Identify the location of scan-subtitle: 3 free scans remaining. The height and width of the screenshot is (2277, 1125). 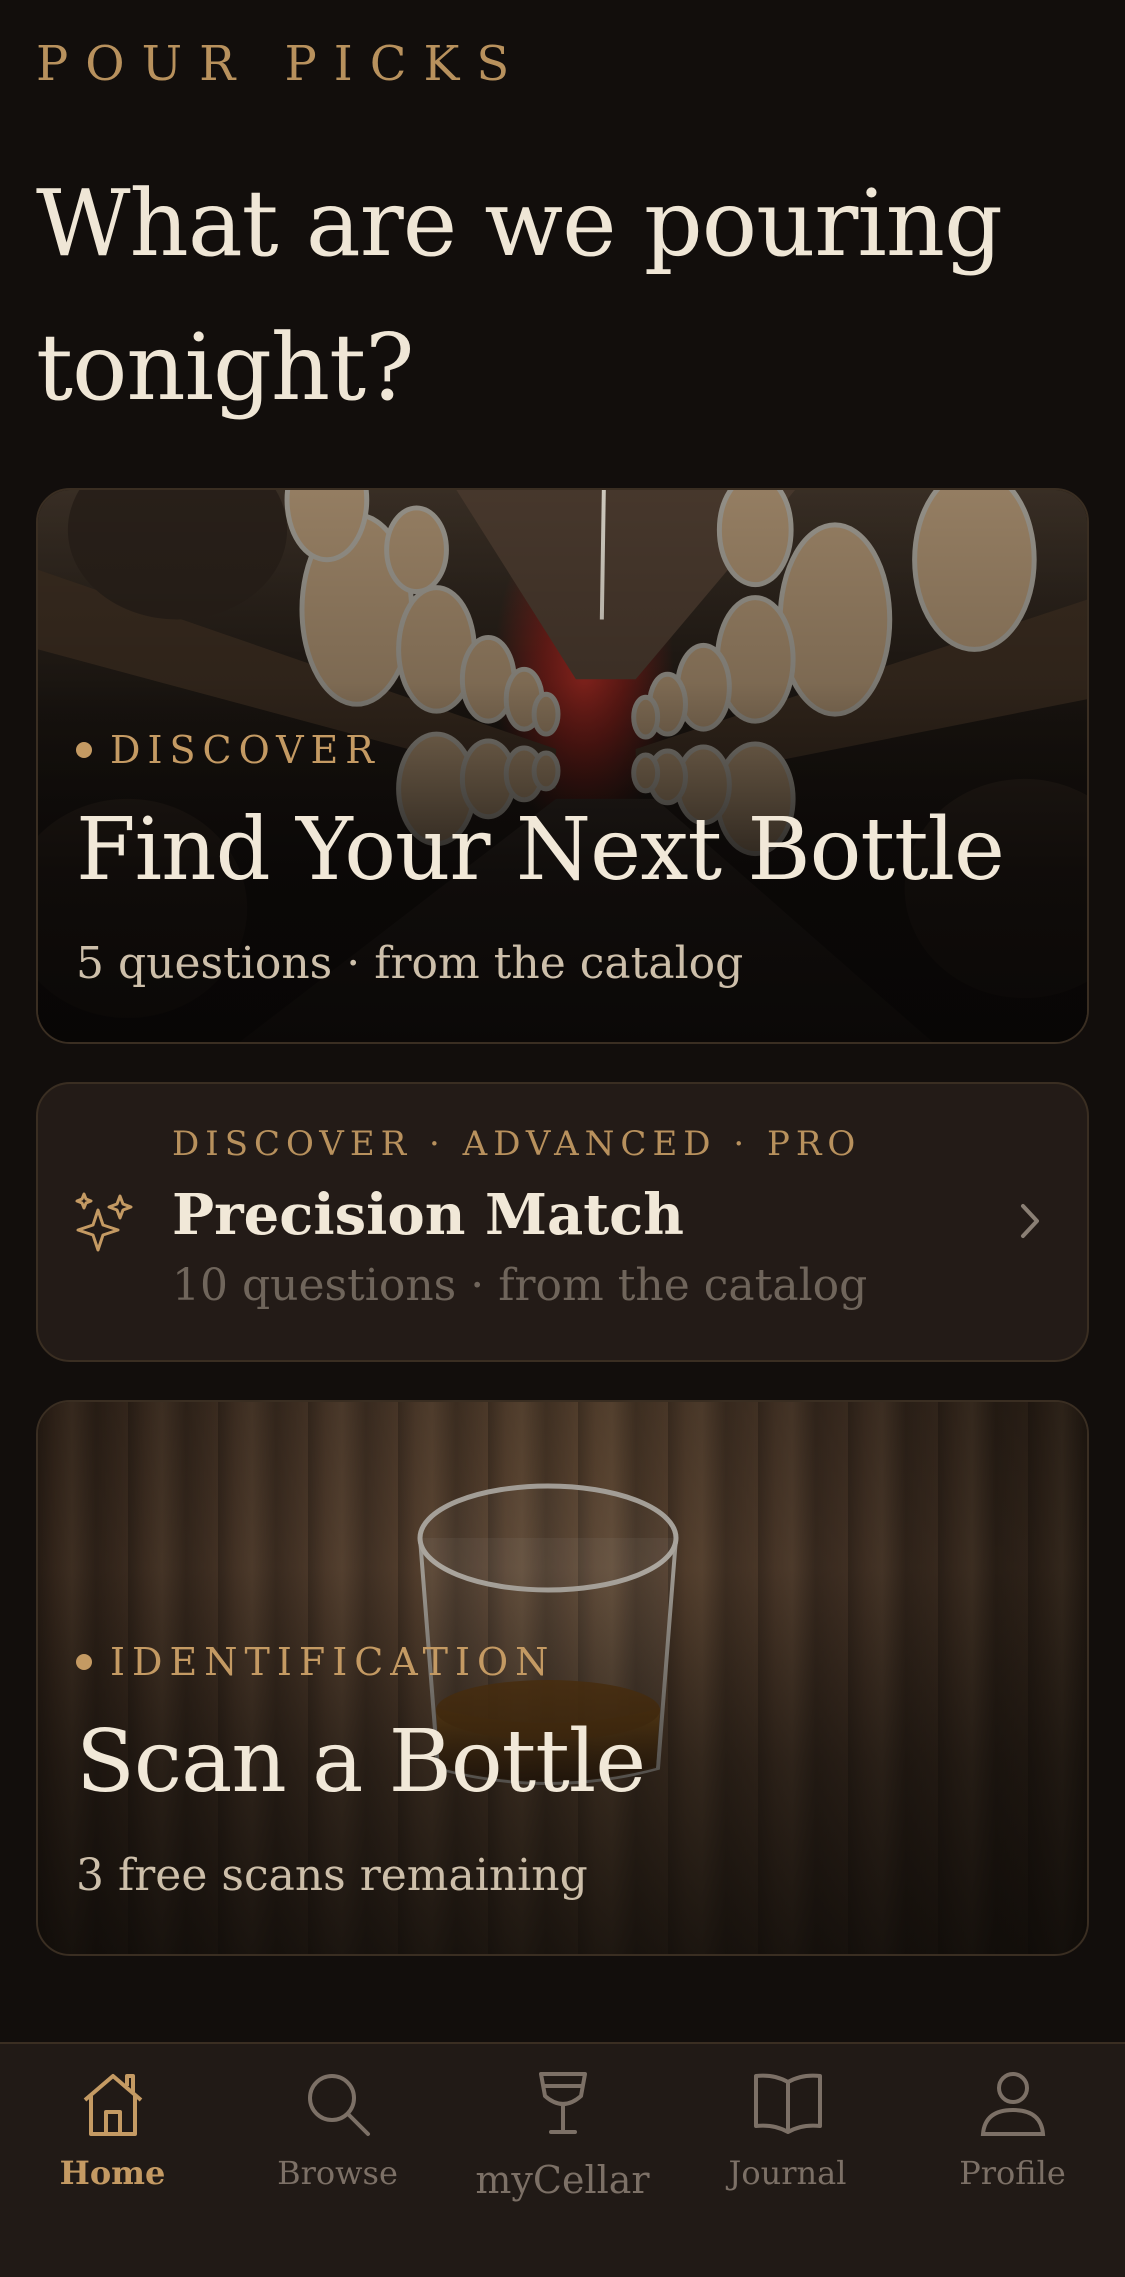
(332, 1875).